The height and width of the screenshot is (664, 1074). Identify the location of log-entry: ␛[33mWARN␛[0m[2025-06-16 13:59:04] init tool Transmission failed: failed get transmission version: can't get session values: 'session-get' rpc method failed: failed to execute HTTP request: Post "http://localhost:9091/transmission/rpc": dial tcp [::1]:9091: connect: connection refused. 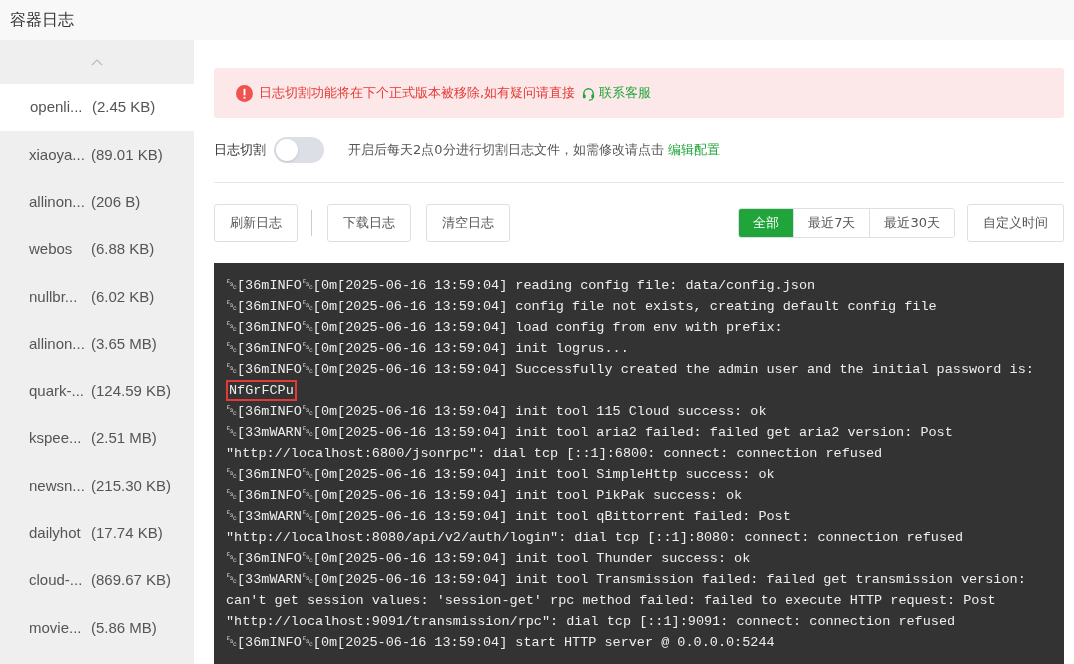
(626, 601).